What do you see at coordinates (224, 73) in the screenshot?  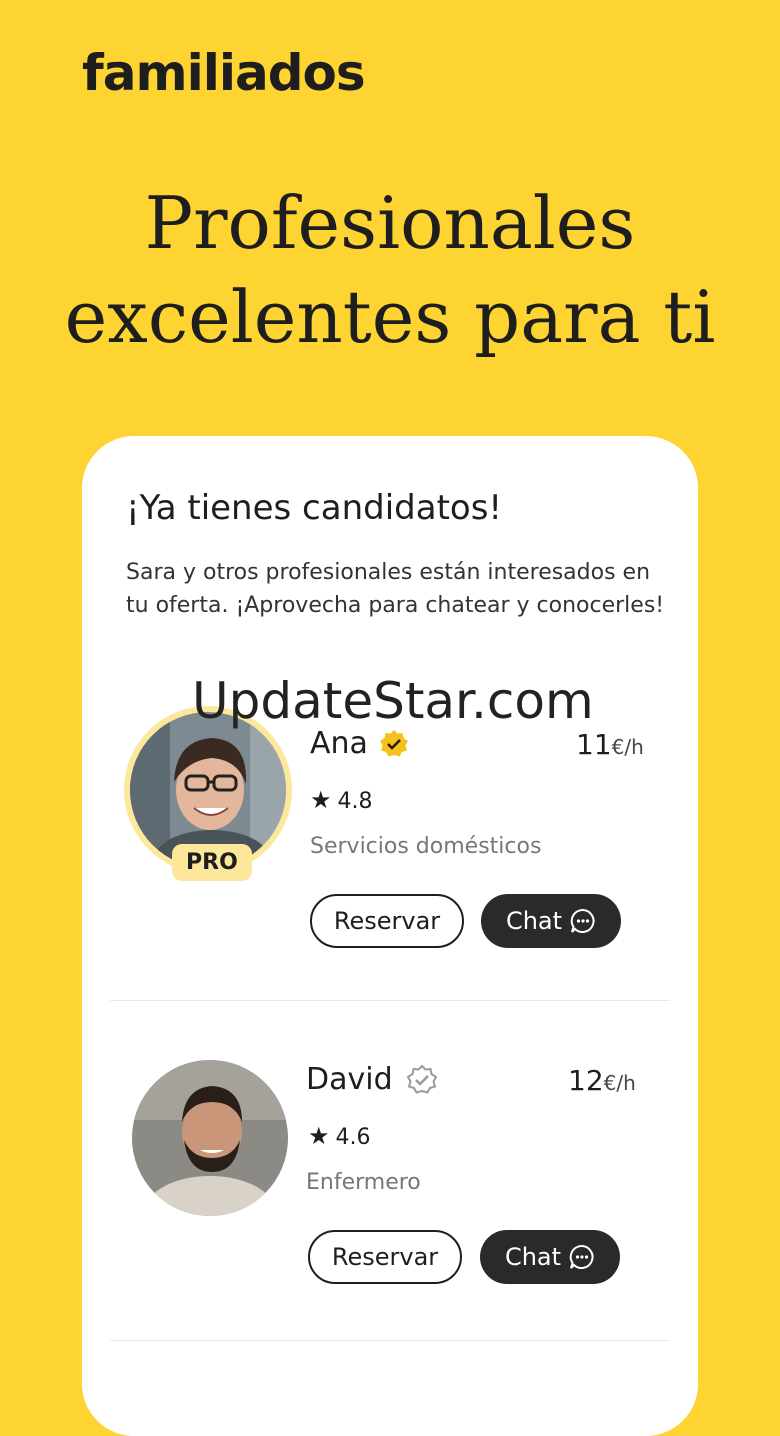 I see `brand-logo: familiados` at bounding box center [224, 73].